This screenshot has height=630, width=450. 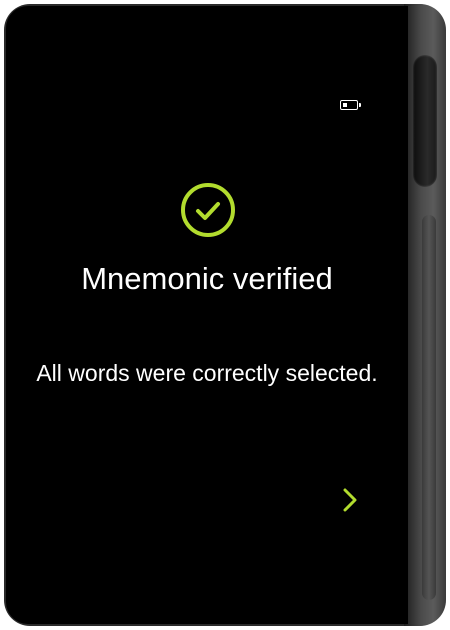 I want to click on battery-level, so click(x=344, y=104).